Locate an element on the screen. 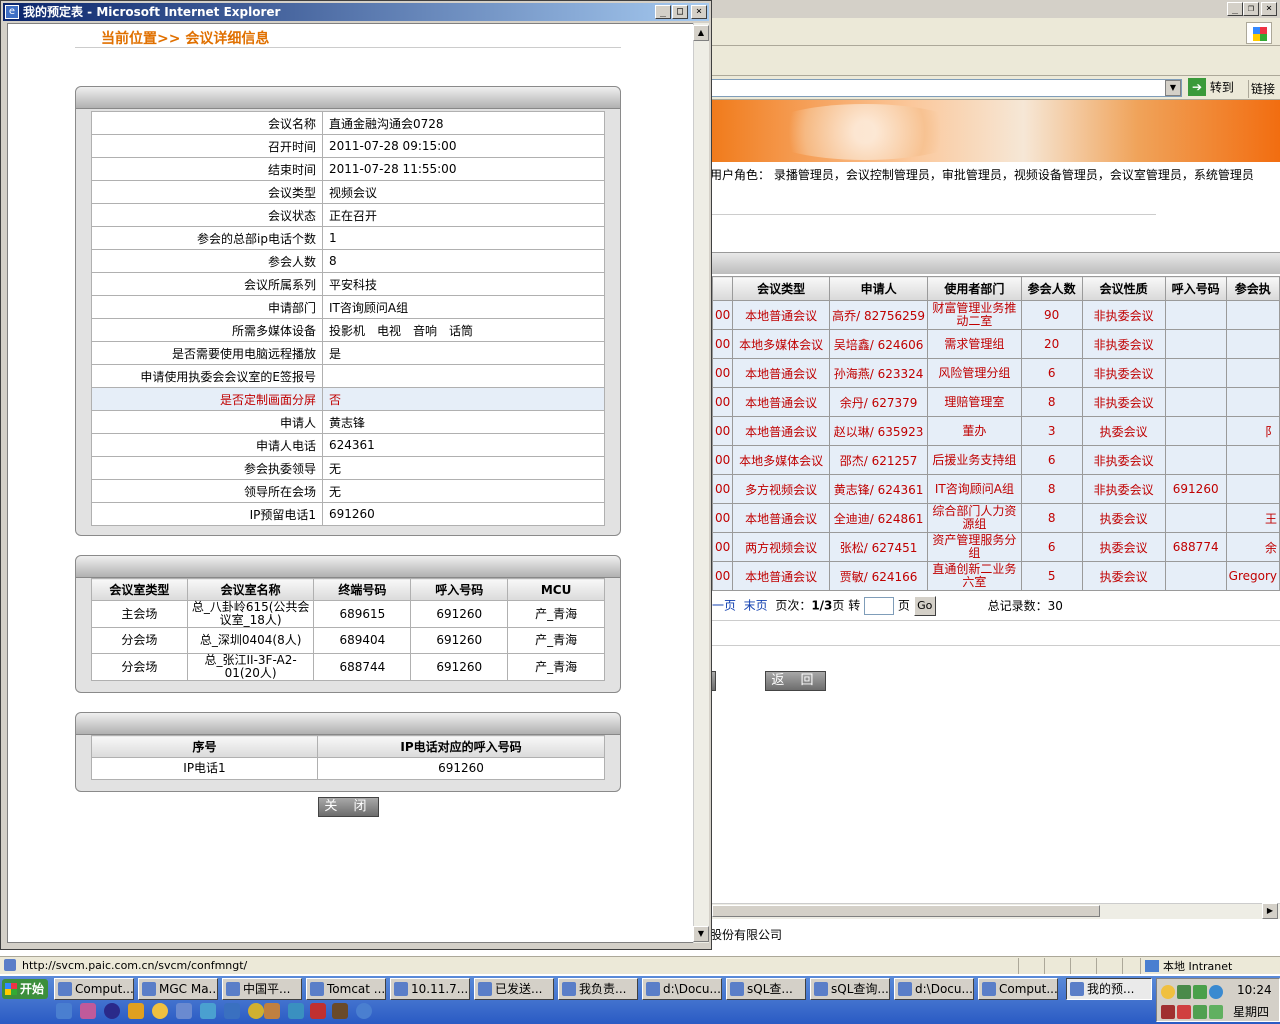  detail-row: 是否定制画面分屏否 is located at coordinates (348, 399).